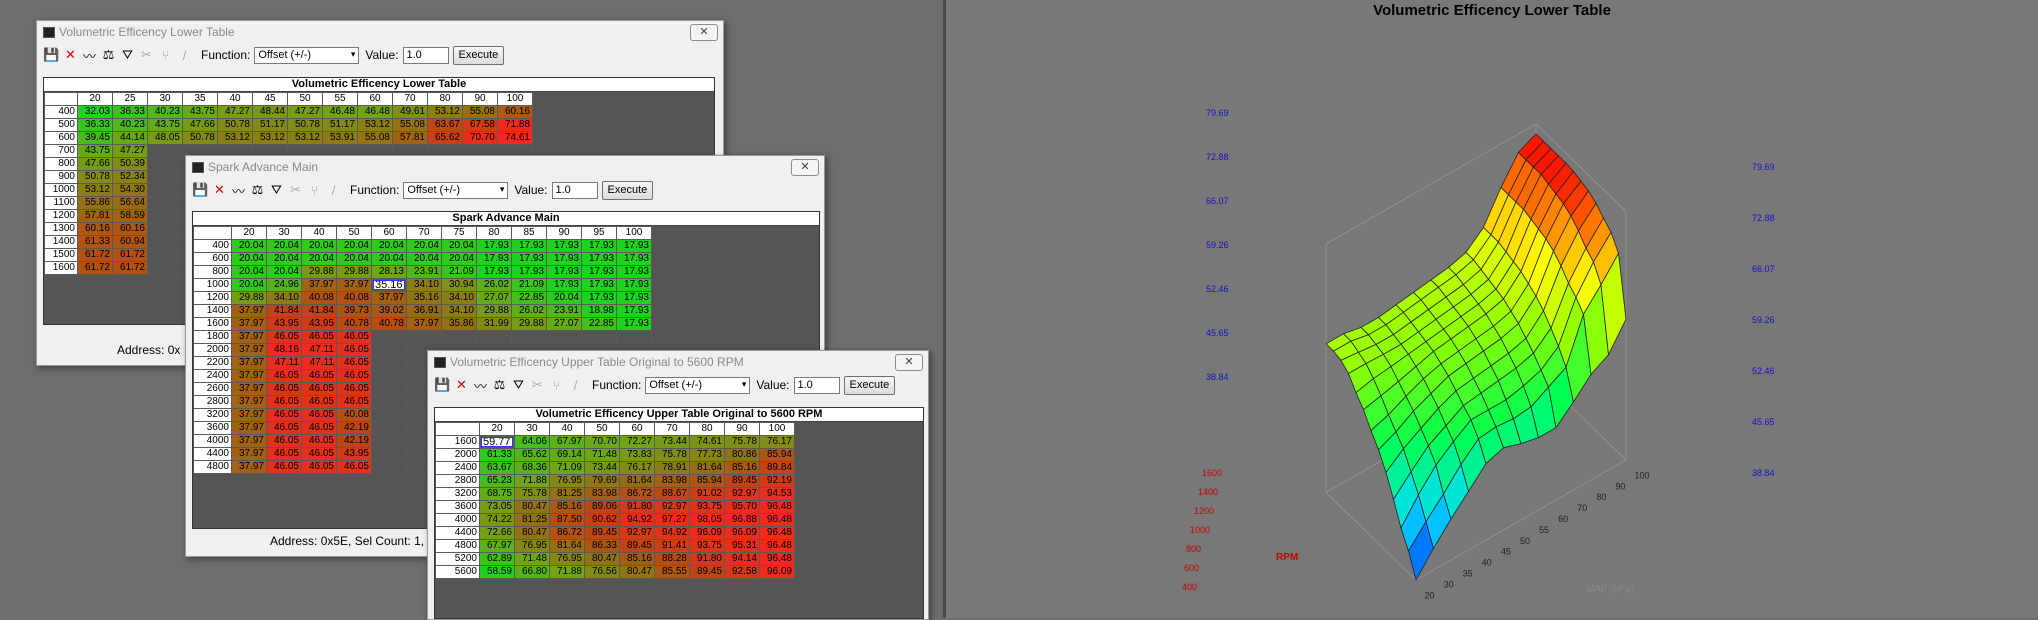 This screenshot has height=620, width=2038. What do you see at coordinates (480, 99) in the screenshot?
I see `column-header: 90` at bounding box center [480, 99].